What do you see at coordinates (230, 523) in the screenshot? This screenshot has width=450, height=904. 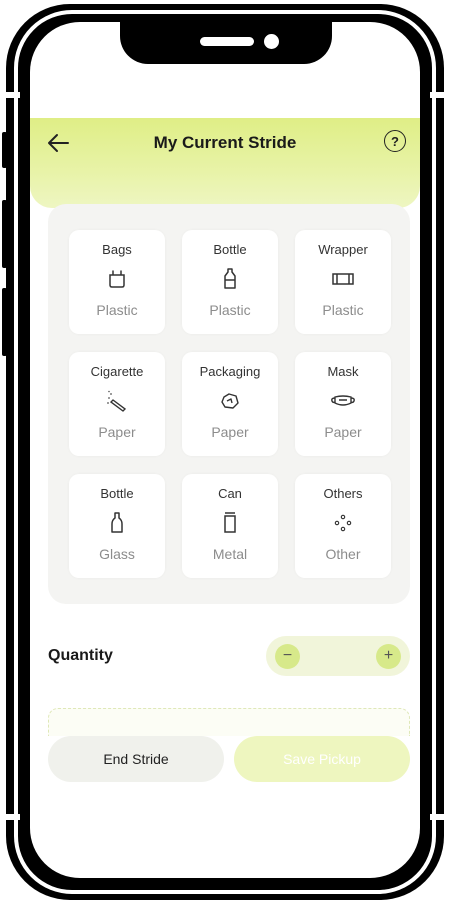 I see `can-icon` at bounding box center [230, 523].